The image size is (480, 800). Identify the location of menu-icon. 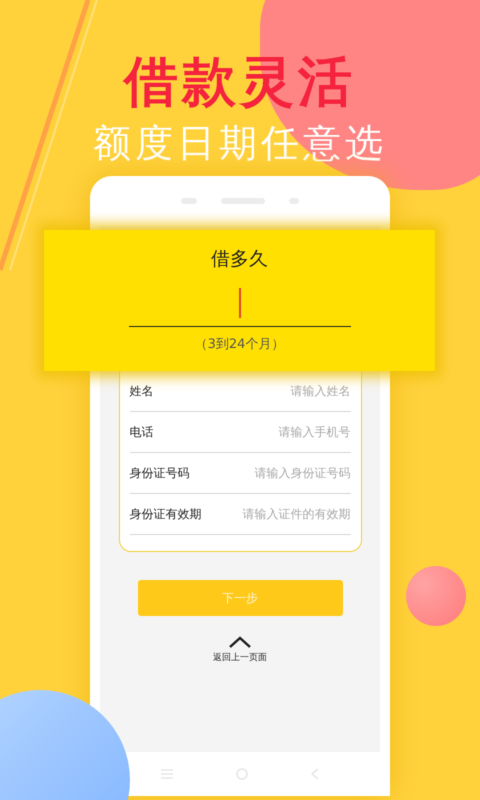
(167, 774).